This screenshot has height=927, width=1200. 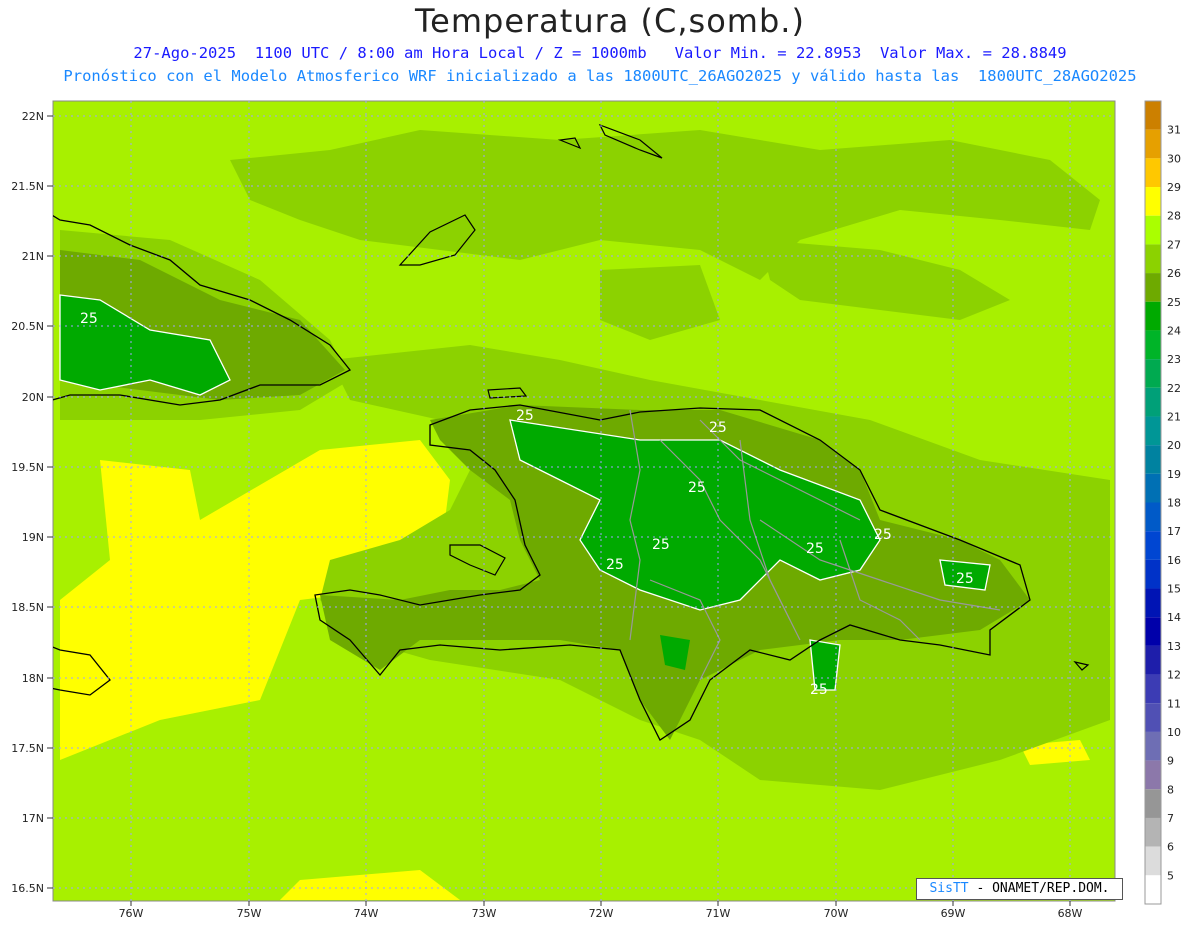 What do you see at coordinates (1174, 216) in the screenshot?
I see `colorbar-label: 28` at bounding box center [1174, 216].